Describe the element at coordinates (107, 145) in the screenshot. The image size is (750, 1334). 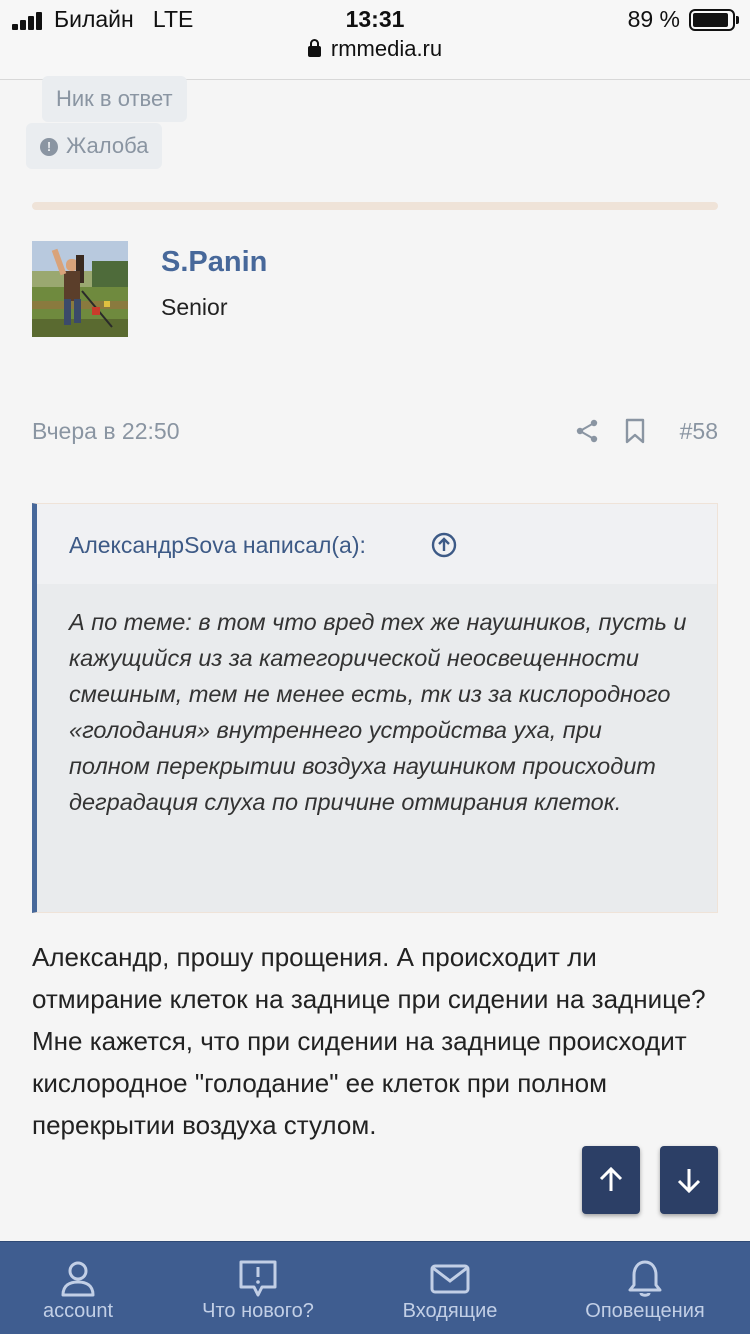
I see `report-label: Жалоба` at that location.